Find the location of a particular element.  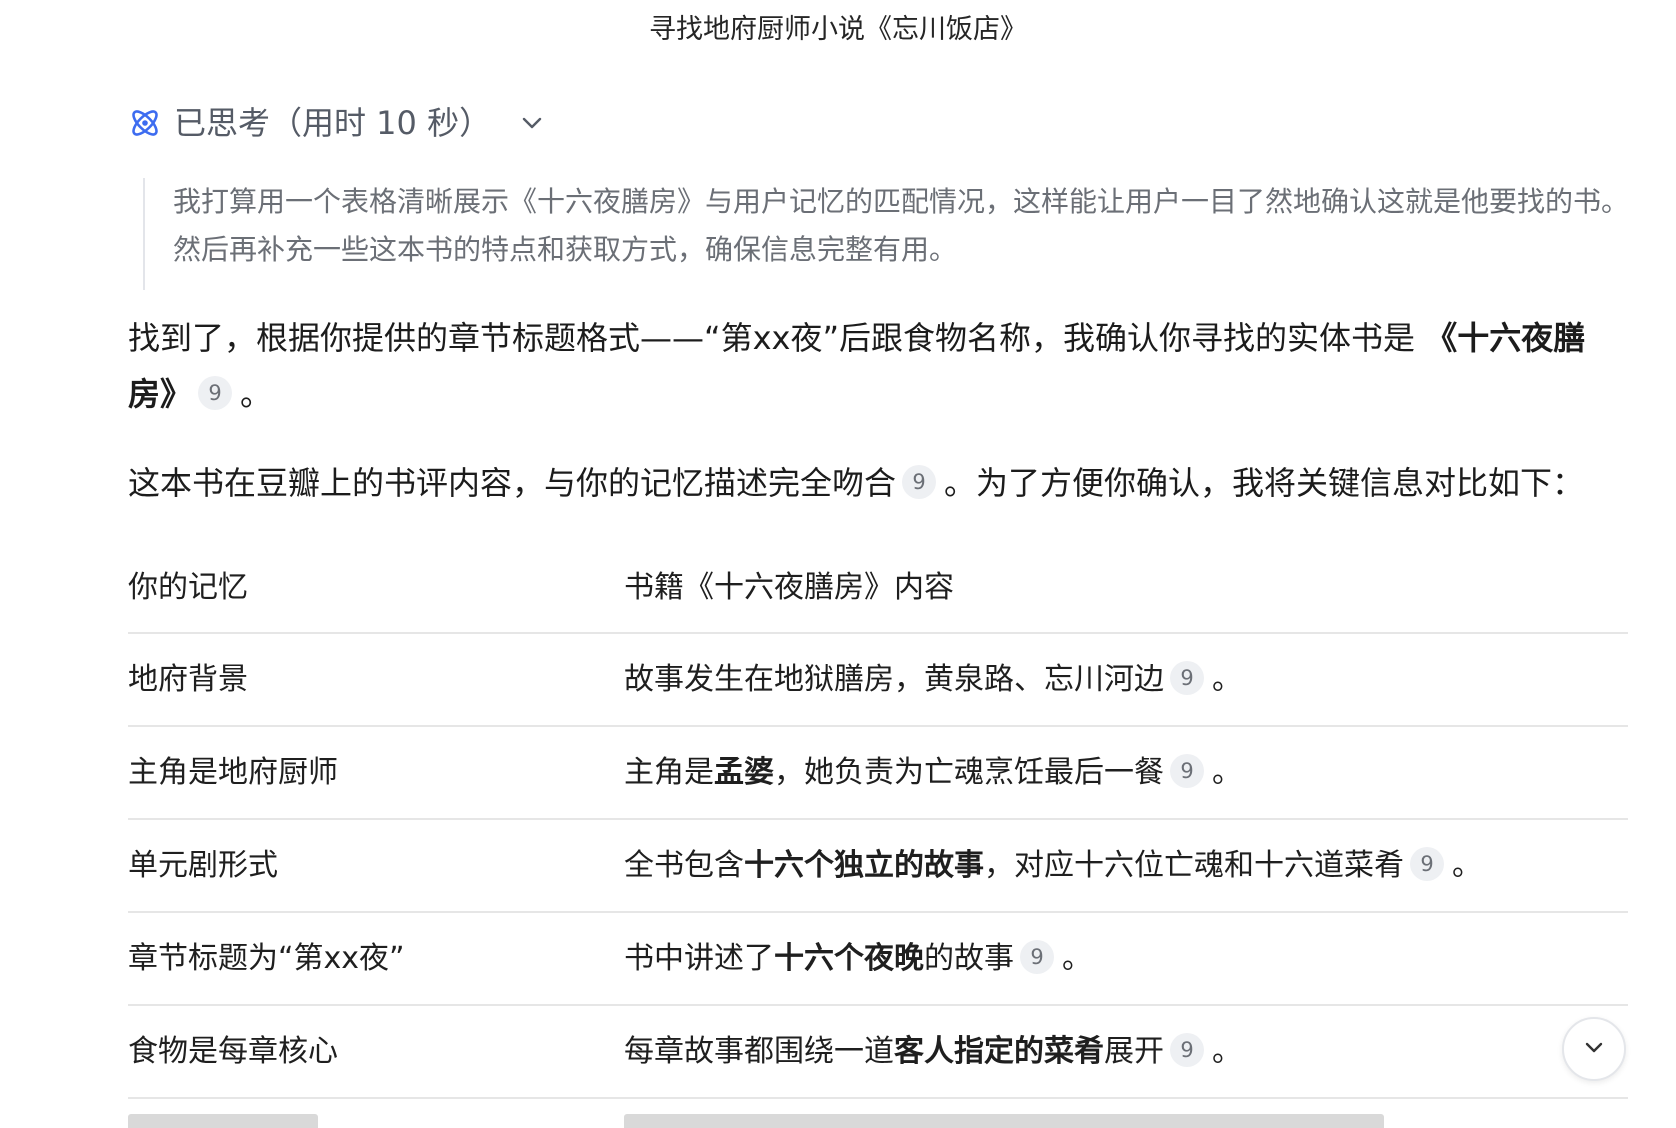

cell-bold: 客人指定的菜肴 is located at coordinates (999, 1051).